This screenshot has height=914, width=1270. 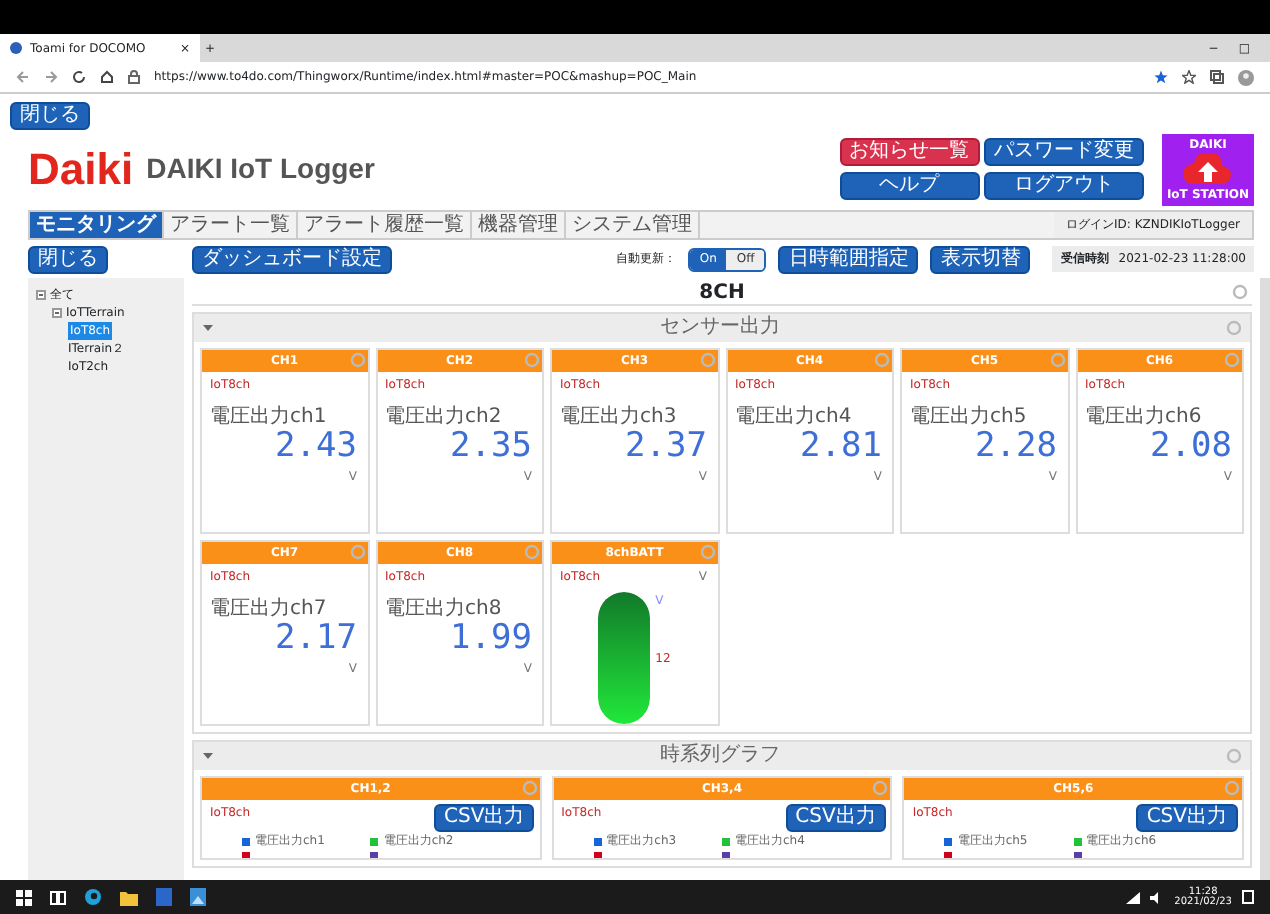 What do you see at coordinates (793, 415) in the screenshot?
I see `channel-label: 電圧出力ch4` at bounding box center [793, 415].